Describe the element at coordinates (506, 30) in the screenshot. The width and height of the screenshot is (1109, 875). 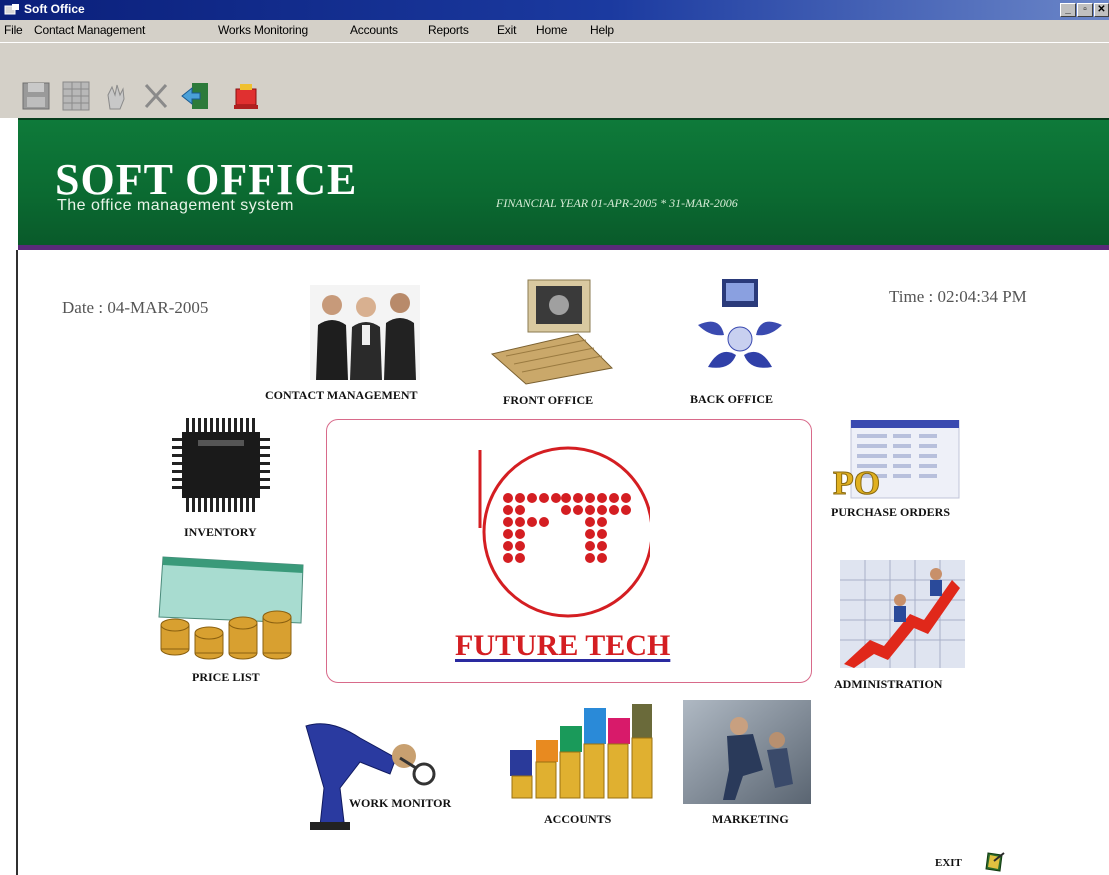
I see `menu-exit: Exit` at that location.